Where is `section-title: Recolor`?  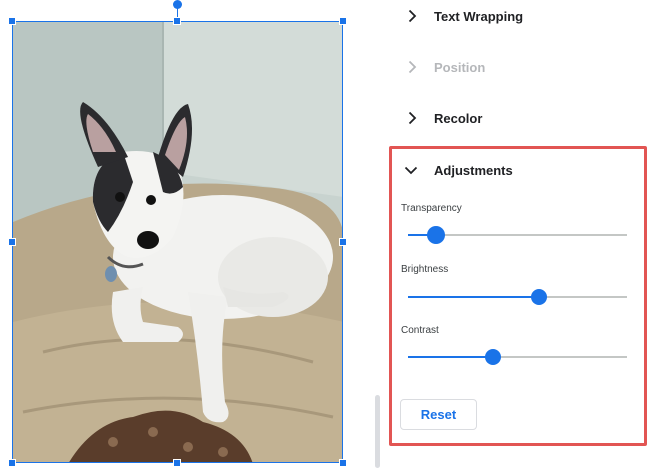
section-title: Recolor is located at coordinates (458, 118).